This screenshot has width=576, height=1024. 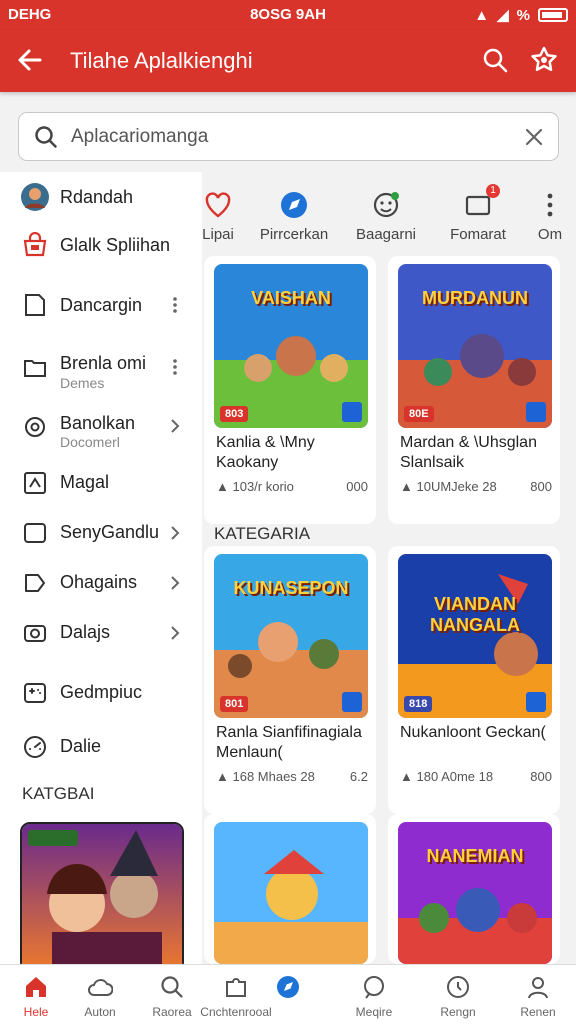 I want to click on notification-badge: 1, so click(x=493, y=191).